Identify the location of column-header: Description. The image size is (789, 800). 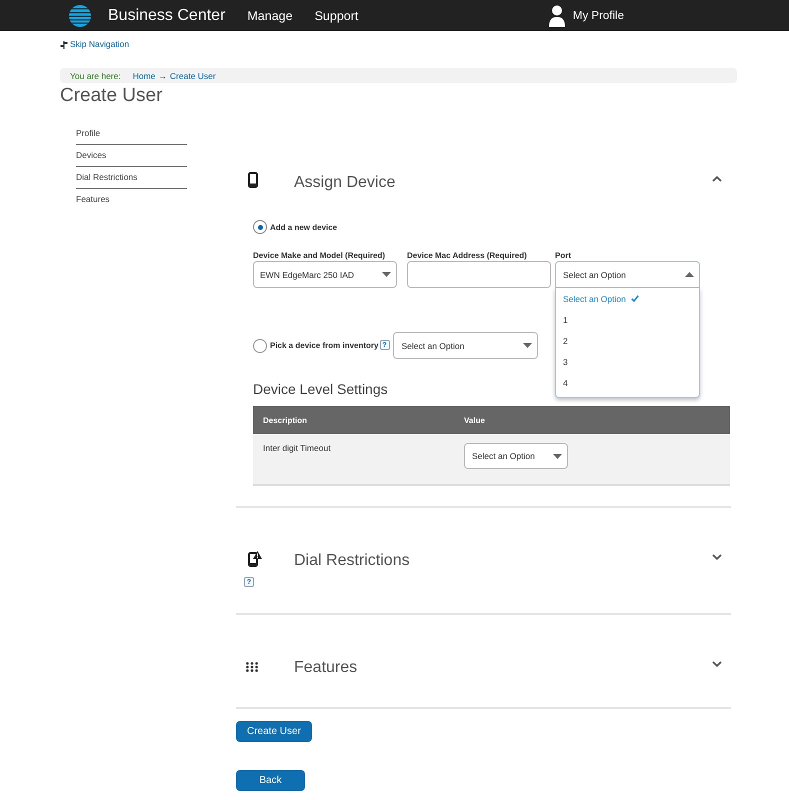
(285, 420).